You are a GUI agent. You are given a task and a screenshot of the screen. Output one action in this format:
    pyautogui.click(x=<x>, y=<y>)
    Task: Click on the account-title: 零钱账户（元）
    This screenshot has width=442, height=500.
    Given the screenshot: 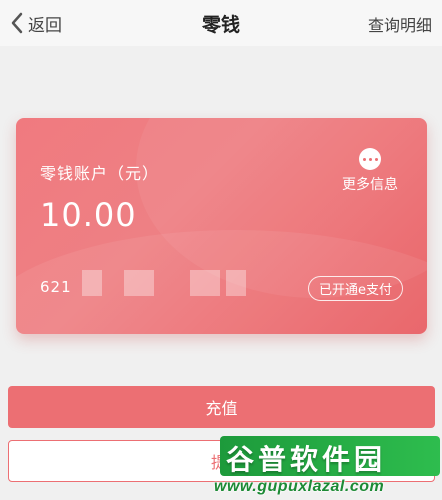 What is the action you would take?
    pyautogui.click(x=100, y=173)
    